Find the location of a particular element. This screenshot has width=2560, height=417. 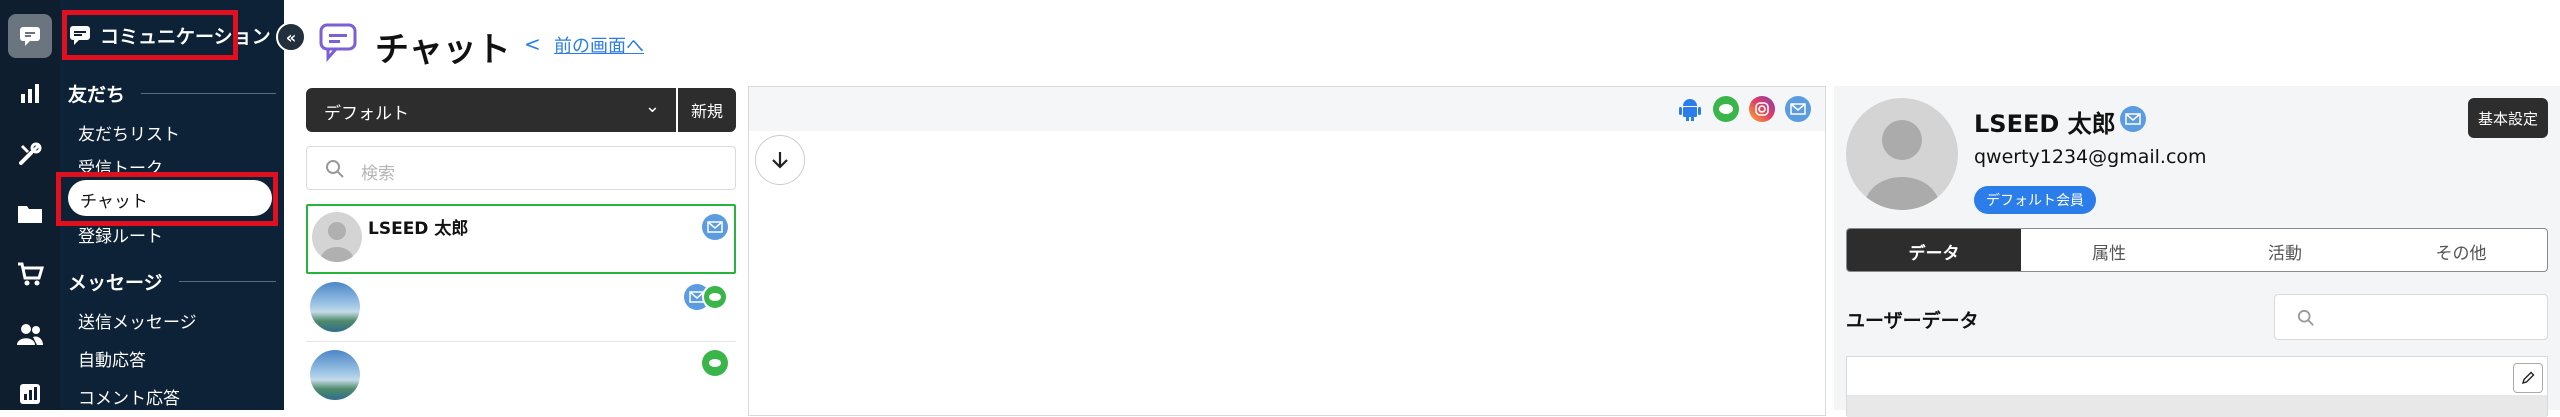

chat-icon is located at coordinates (30, 36).